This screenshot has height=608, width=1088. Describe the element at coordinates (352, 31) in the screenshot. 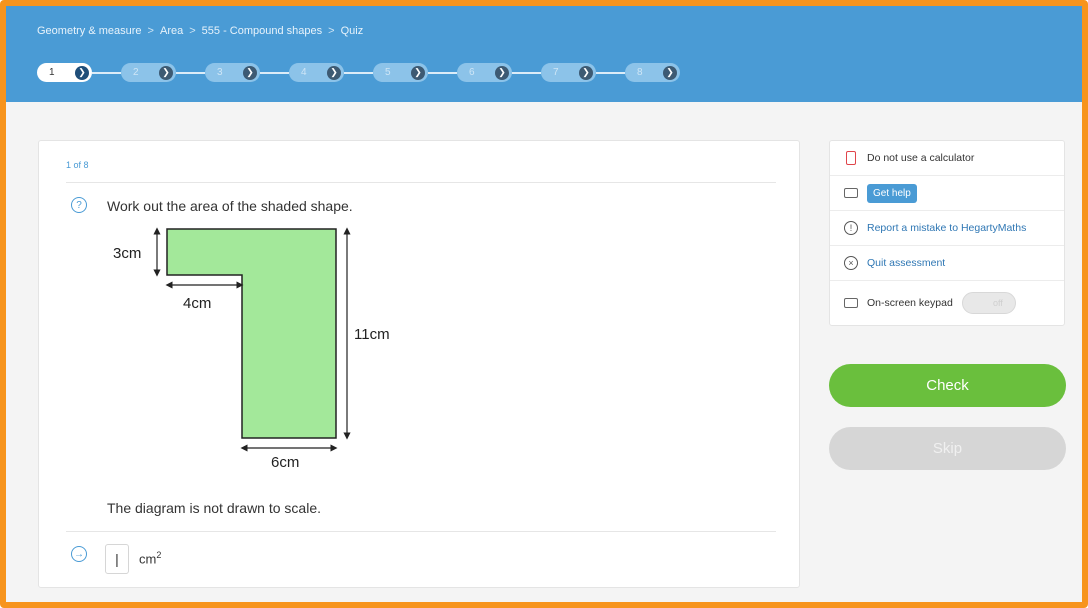

I see `breadcrumb-item-quiz: Quiz` at that location.